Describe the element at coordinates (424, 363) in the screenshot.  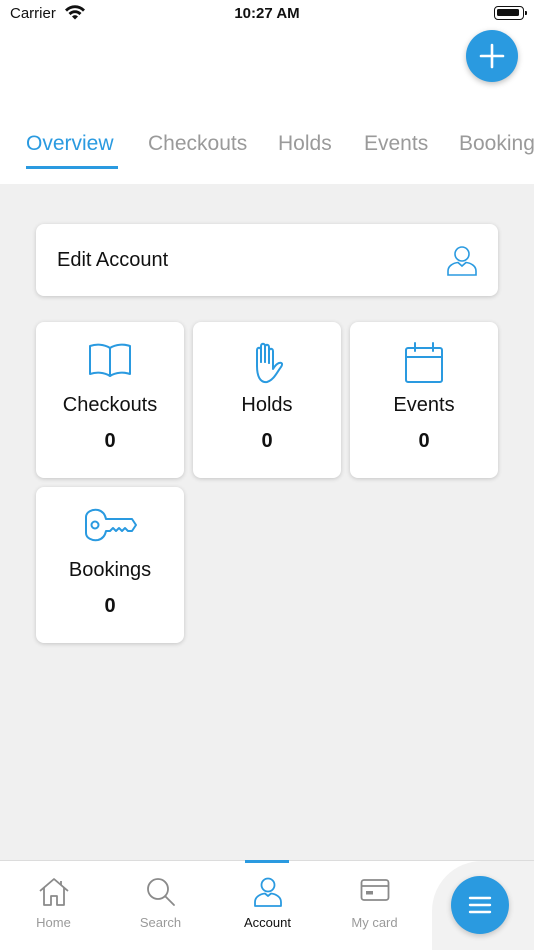
I see `calendar-icon` at that location.